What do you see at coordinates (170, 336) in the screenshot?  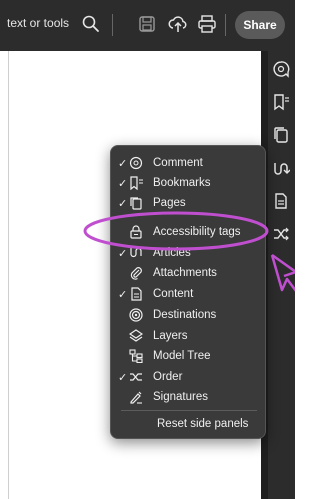 I see `menu-item-label: Layers` at bounding box center [170, 336].